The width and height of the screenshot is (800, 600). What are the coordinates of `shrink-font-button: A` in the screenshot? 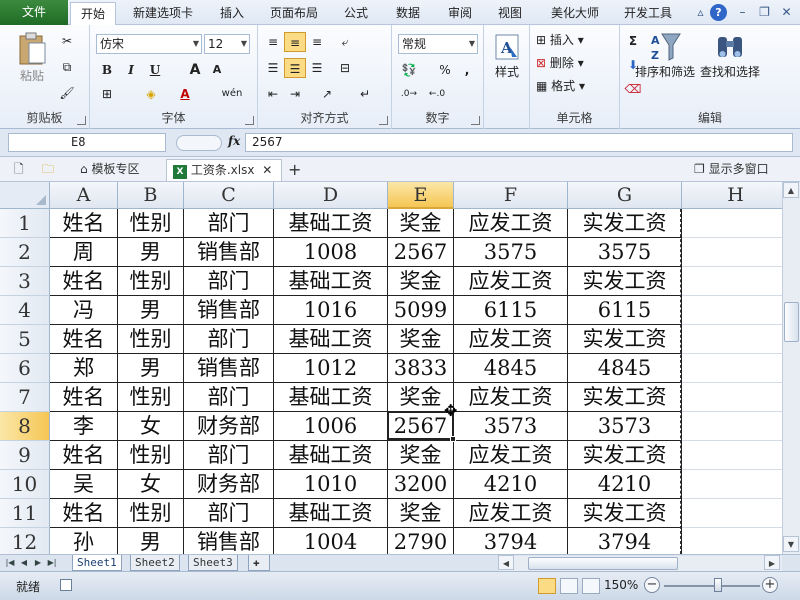 It's located at (217, 70).